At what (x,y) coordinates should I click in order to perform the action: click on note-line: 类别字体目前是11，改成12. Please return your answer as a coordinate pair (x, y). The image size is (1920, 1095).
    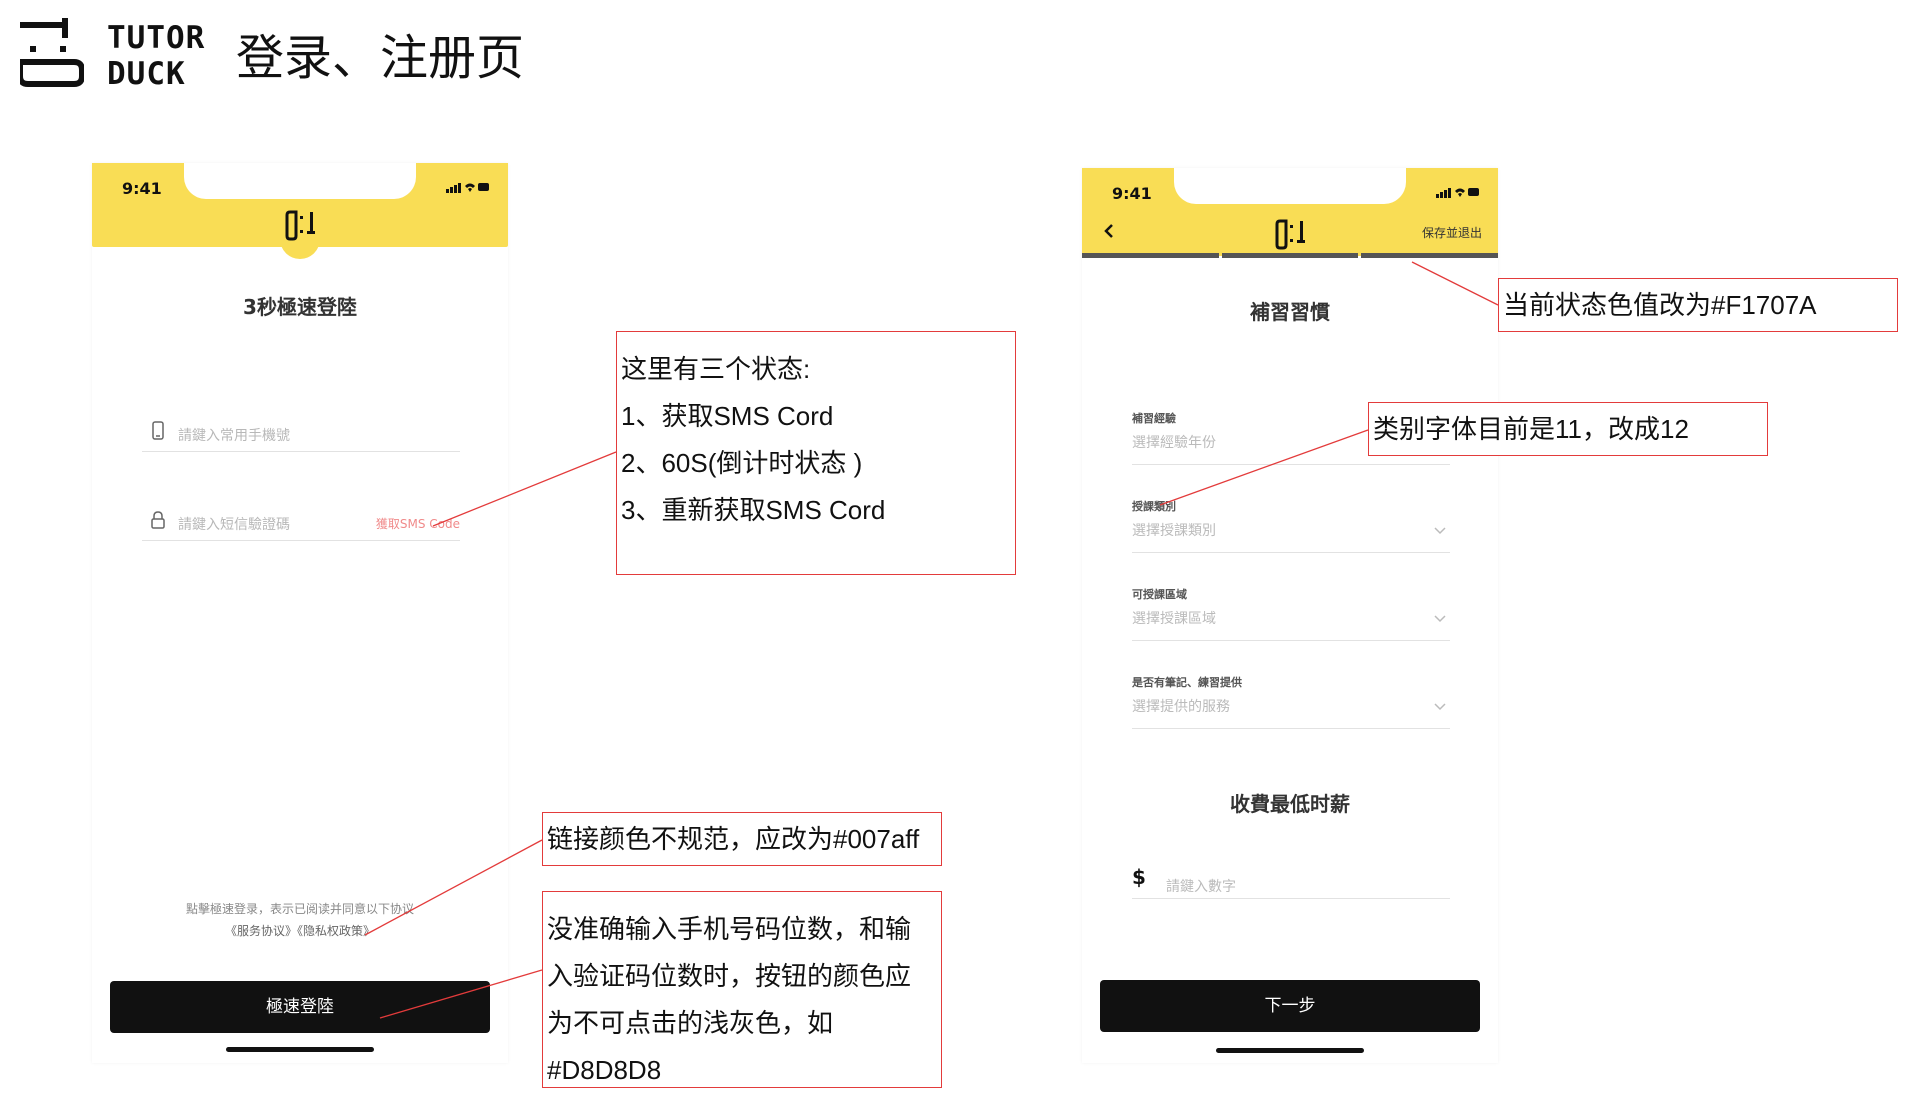
    Looking at the image, I should click on (1531, 429).